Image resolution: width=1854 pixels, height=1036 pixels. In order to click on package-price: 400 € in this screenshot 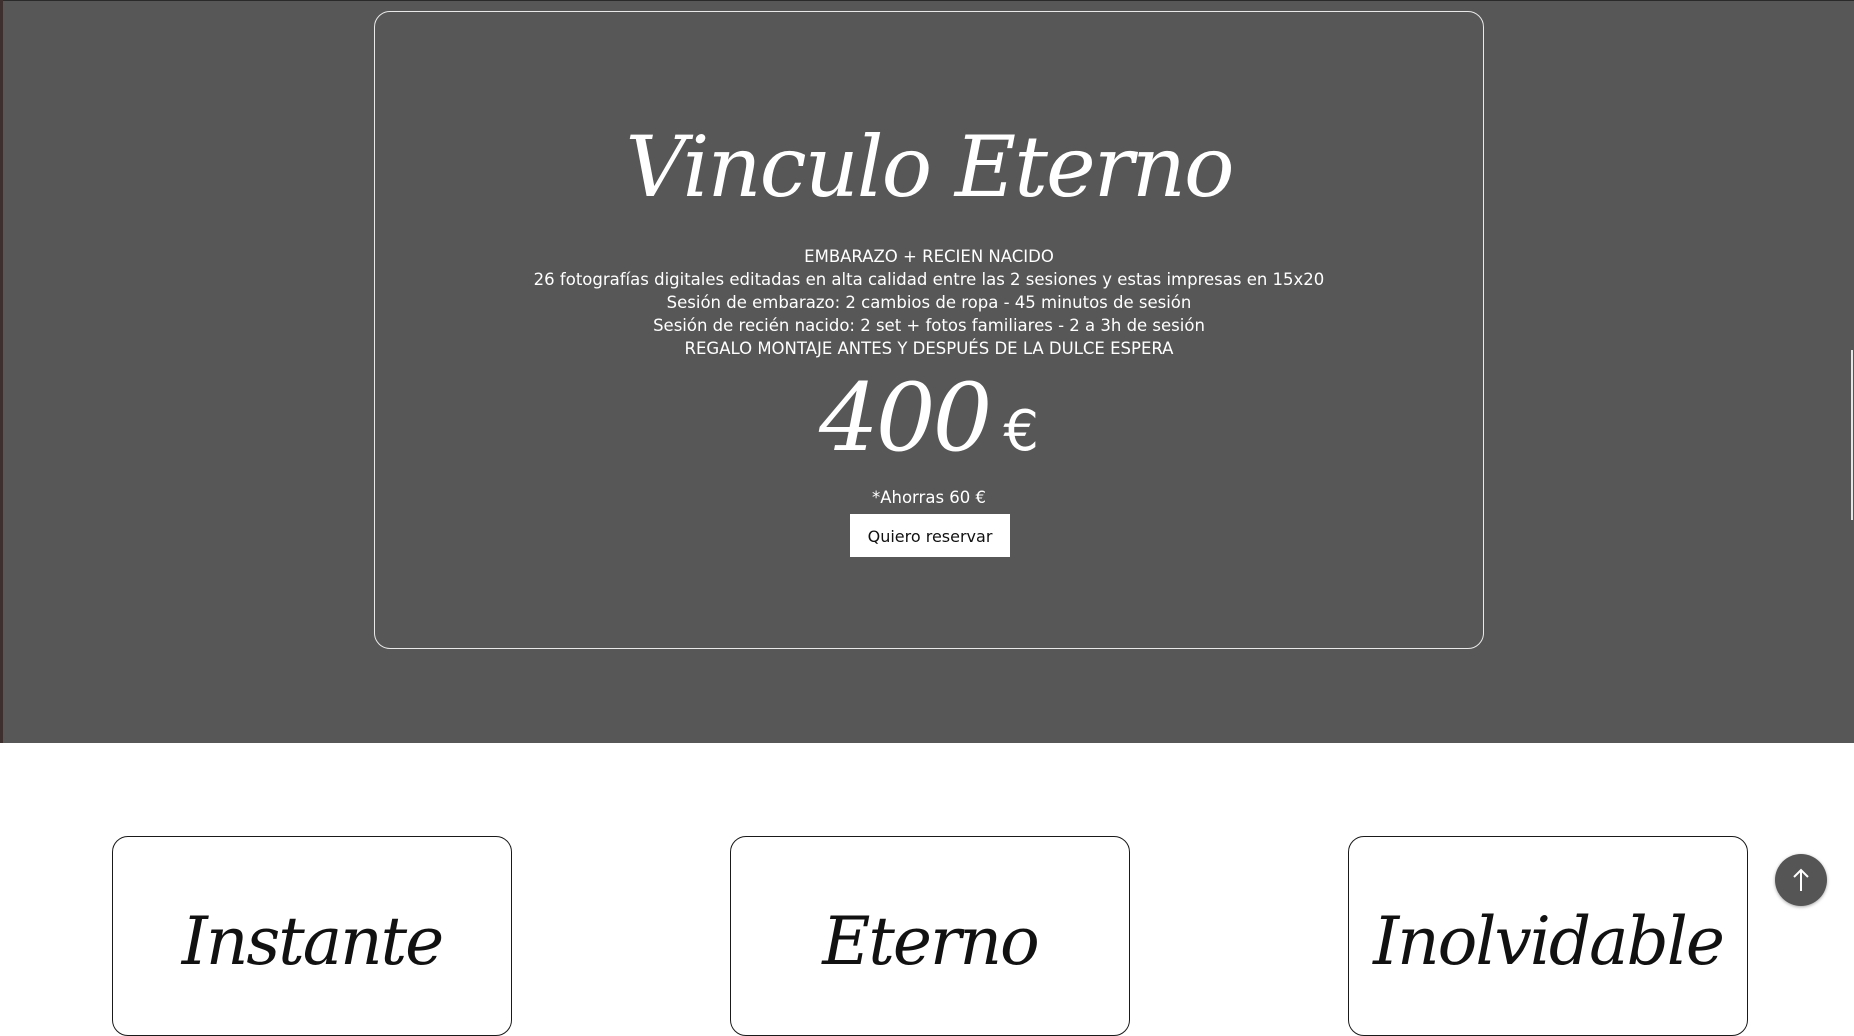, I will do `click(929, 425)`.